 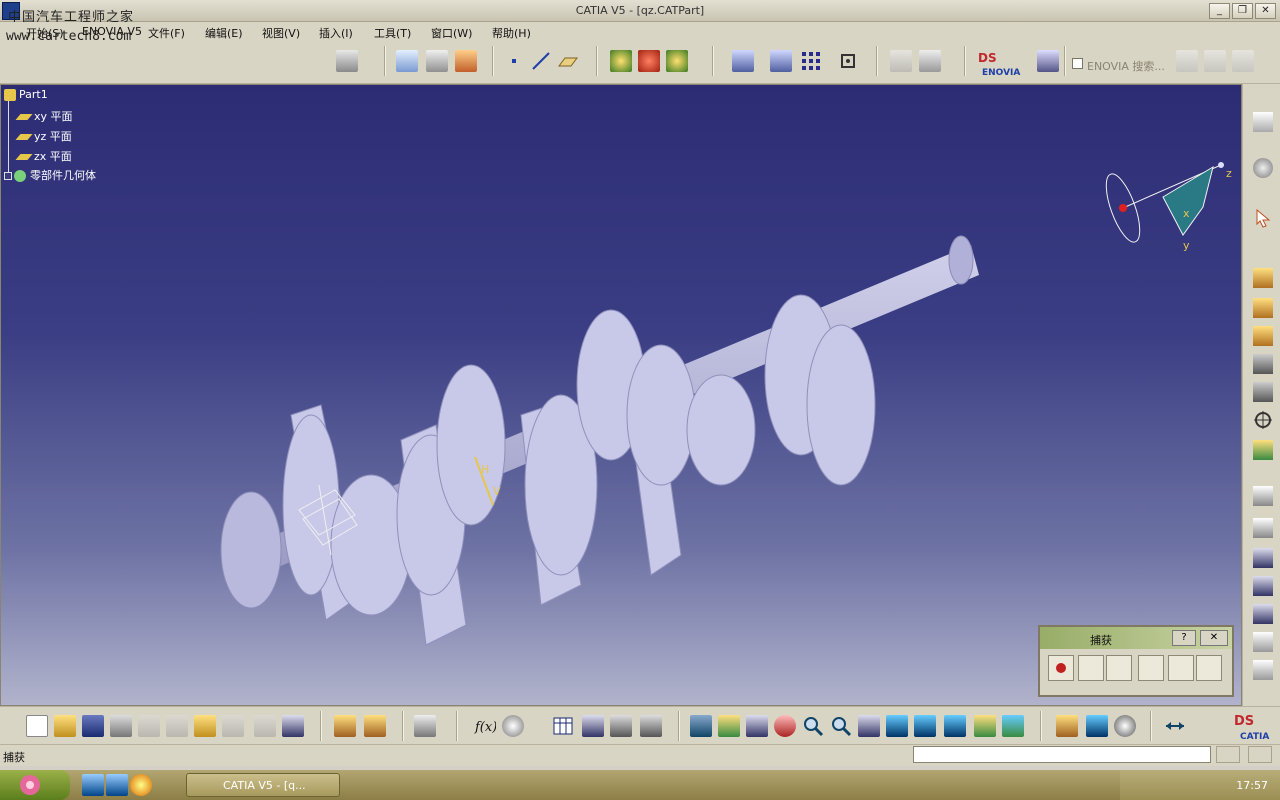 I want to click on command-input, so click(x=1062, y=754).